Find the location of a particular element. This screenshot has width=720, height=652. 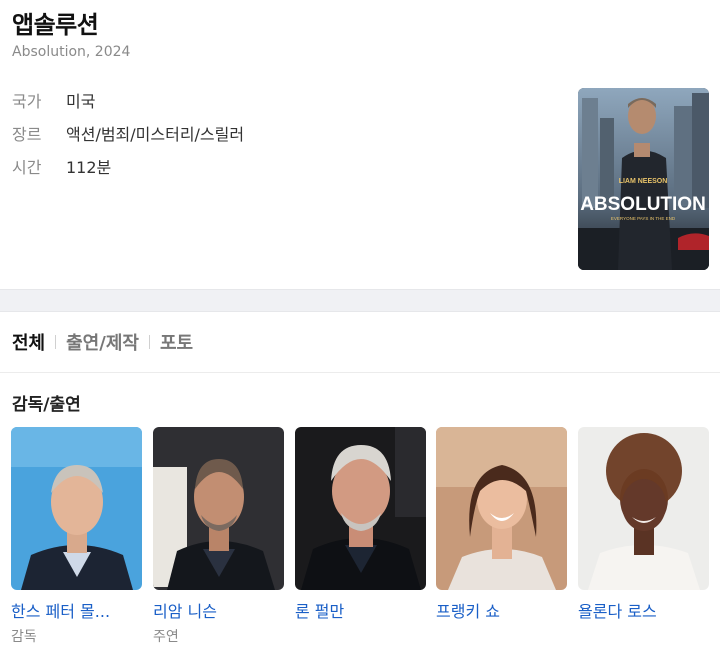

section-divider is located at coordinates (360, 300).